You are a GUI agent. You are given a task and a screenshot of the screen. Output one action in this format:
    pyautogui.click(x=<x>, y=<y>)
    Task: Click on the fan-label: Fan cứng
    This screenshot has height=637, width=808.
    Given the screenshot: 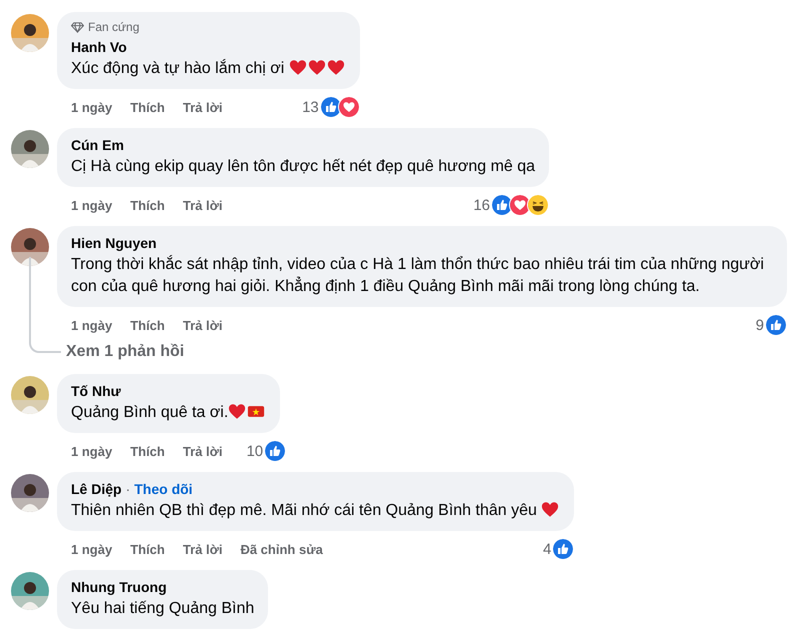 What is the action you would take?
    pyautogui.click(x=114, y=27)
    